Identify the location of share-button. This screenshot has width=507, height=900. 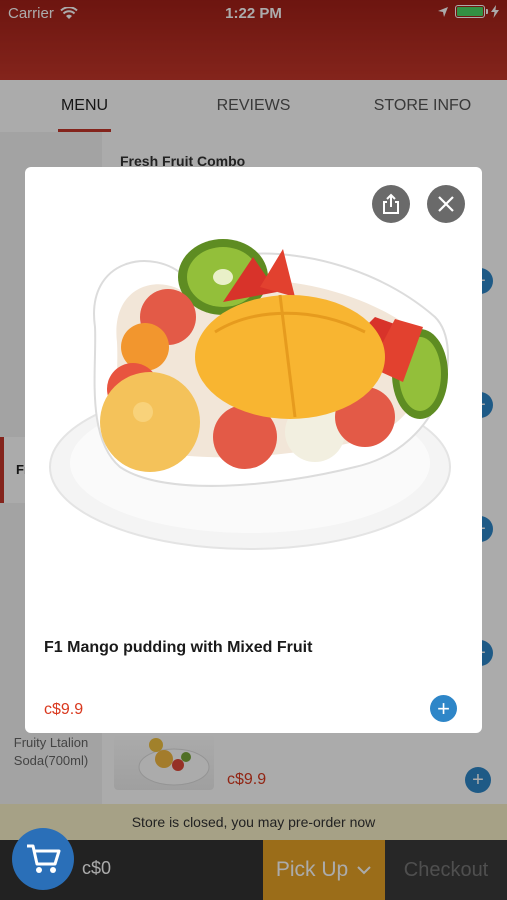
(391, 204).